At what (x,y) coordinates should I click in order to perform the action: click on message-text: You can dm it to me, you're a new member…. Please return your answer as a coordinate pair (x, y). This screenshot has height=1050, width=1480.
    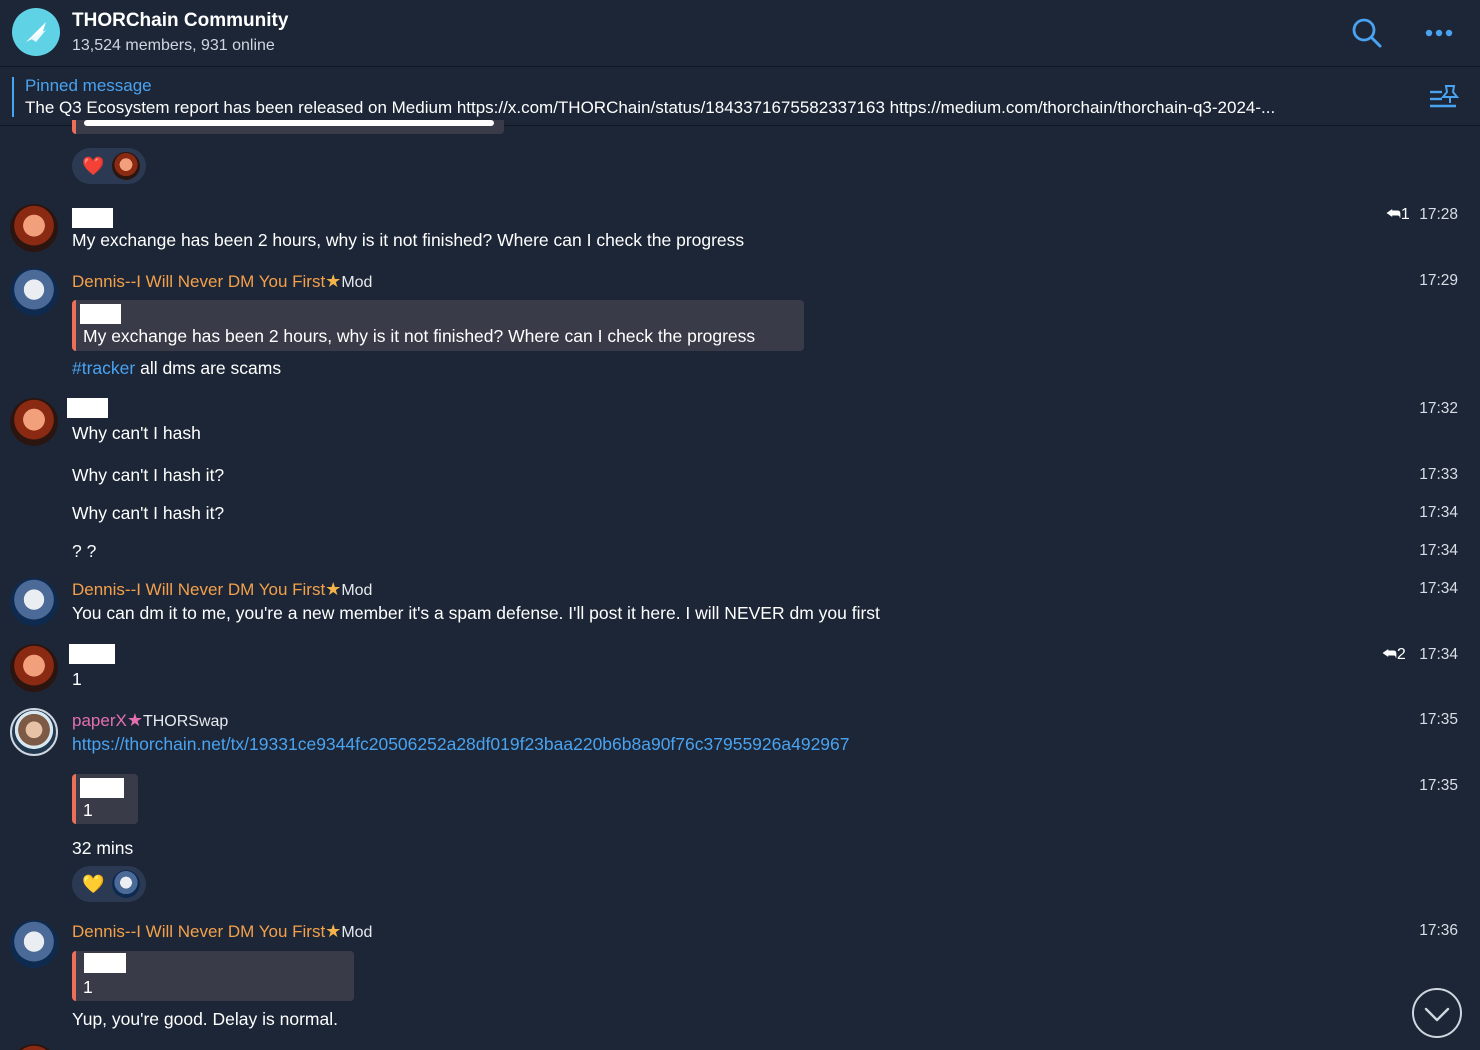
    Looking at the image, I should click on (476, 613).